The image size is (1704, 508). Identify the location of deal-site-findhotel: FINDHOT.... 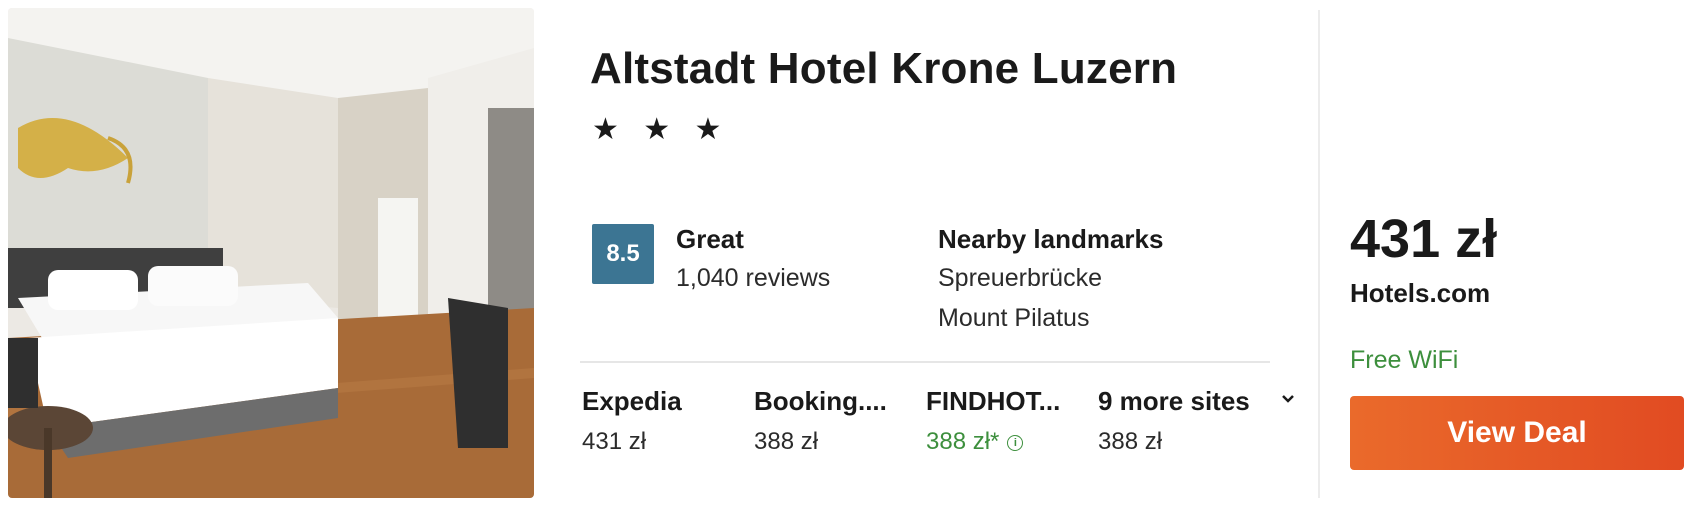
(1006, 401).